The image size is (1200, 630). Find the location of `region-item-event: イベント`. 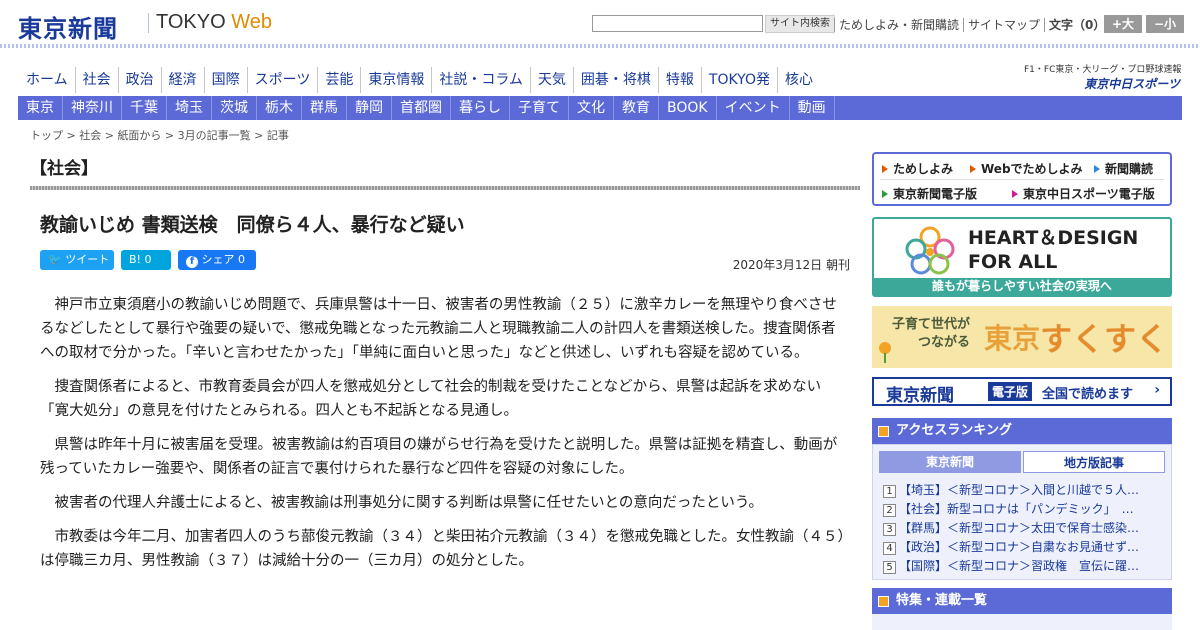

region-item-event: イベント is located at coordinates (753, 108).